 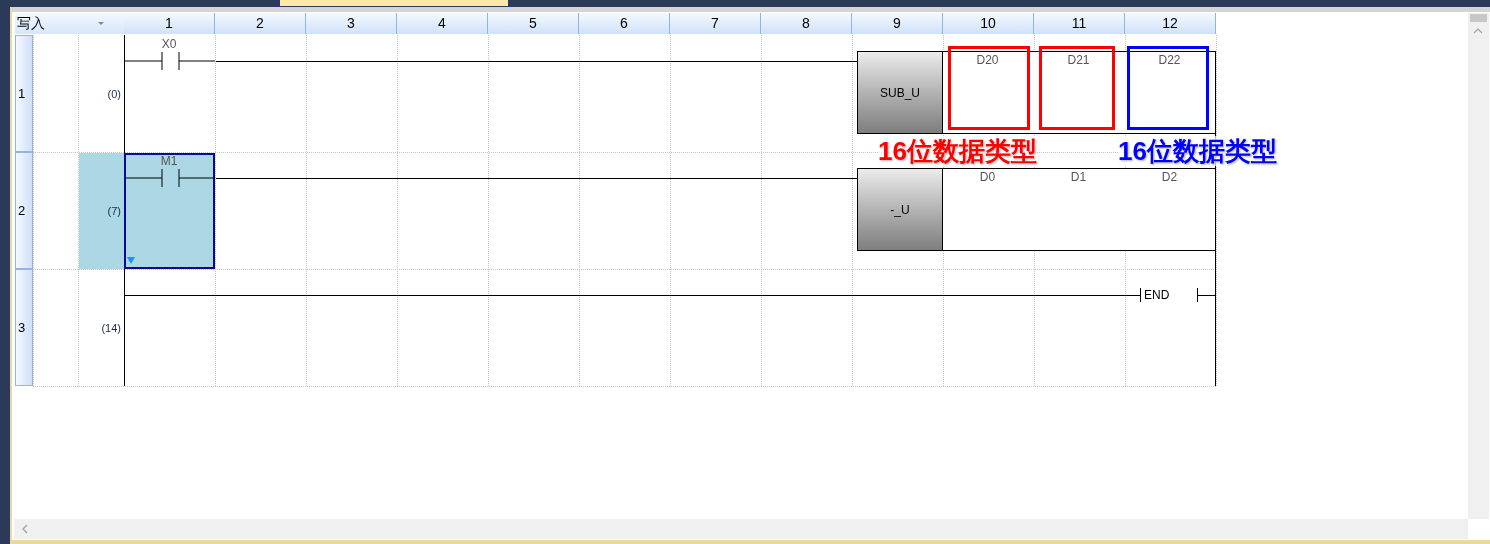 What do you see at coordinates (806, 23) in the screenshot?
I see `column-header: 8` at bounding box center [806, 23].